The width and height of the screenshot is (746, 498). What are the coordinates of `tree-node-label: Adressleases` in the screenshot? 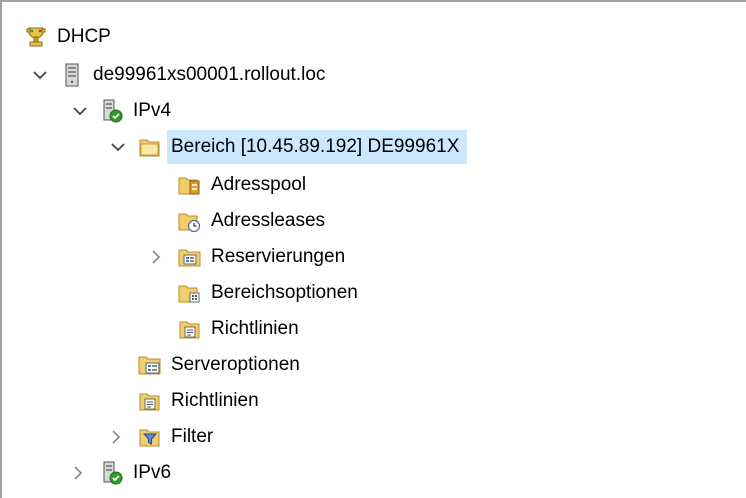 It's located at (268, 220).